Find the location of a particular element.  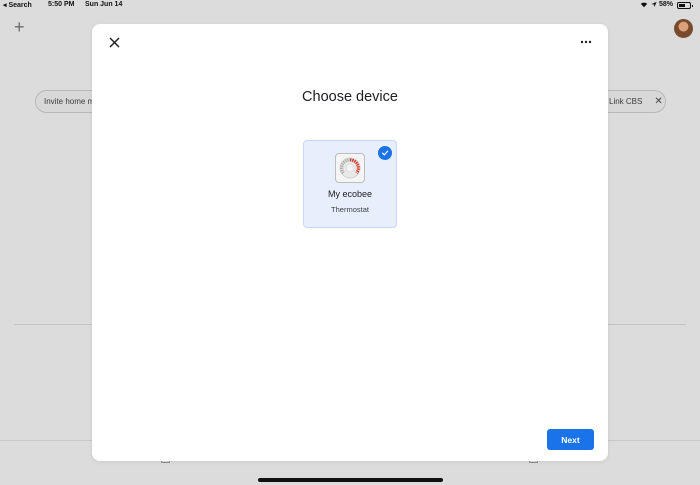

thermostat-thumbnail is located at coordinates (350, 168).